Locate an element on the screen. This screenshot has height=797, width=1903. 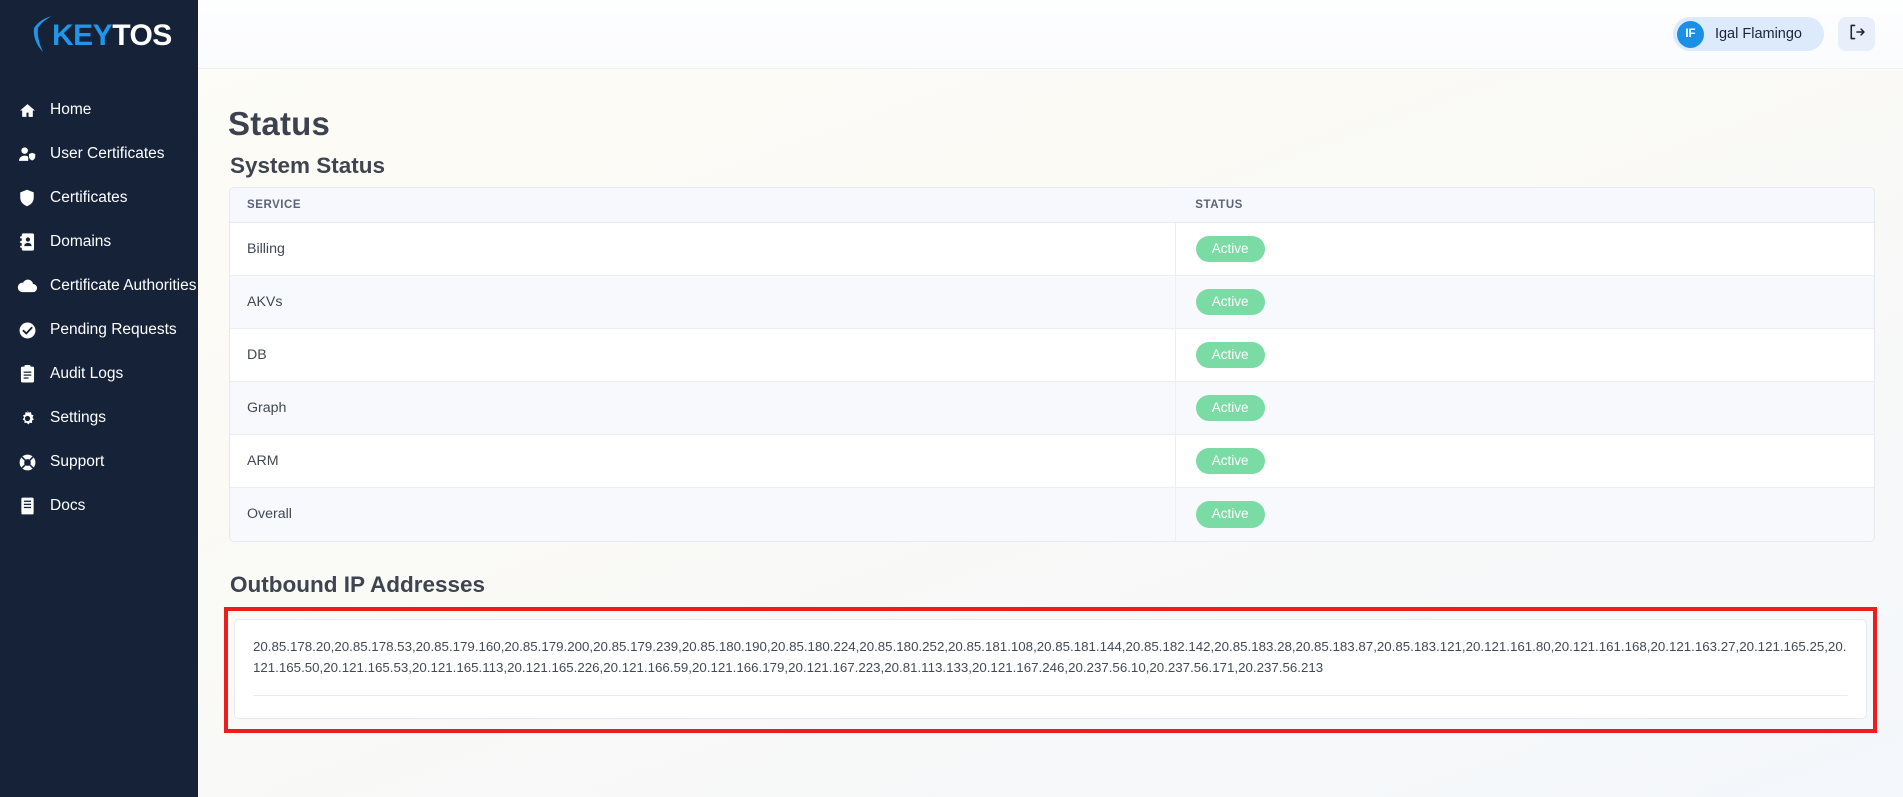
sidebar-item-label: Certificate Authorities is located at coordinates (123, 285).